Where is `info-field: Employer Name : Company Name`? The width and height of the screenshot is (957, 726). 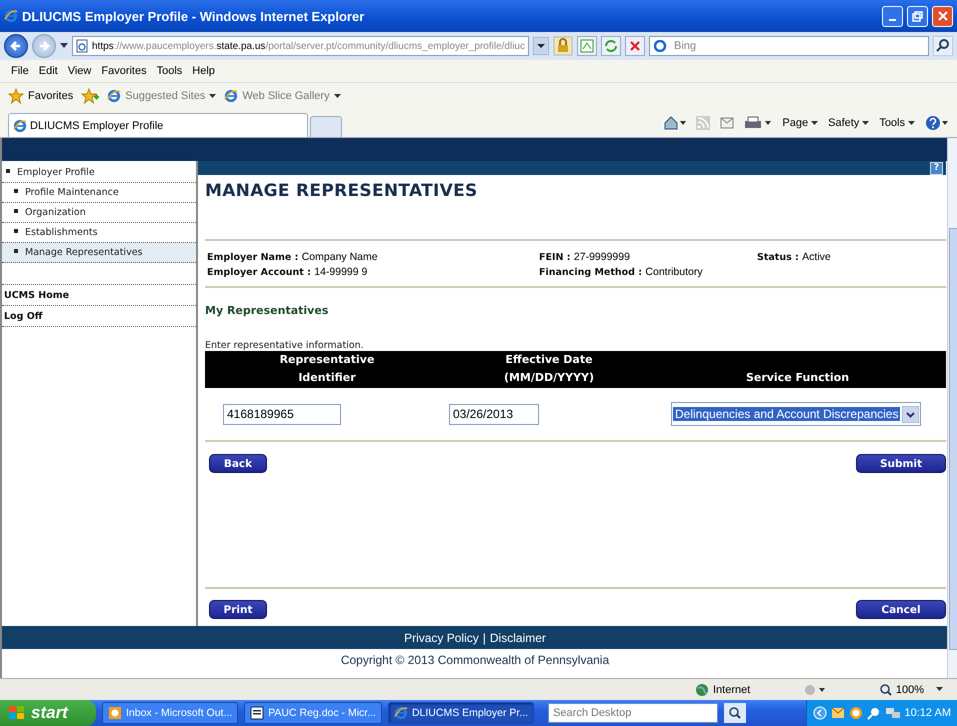
info-field: Employer Name : Company Name is located at coordinates (373, 257).